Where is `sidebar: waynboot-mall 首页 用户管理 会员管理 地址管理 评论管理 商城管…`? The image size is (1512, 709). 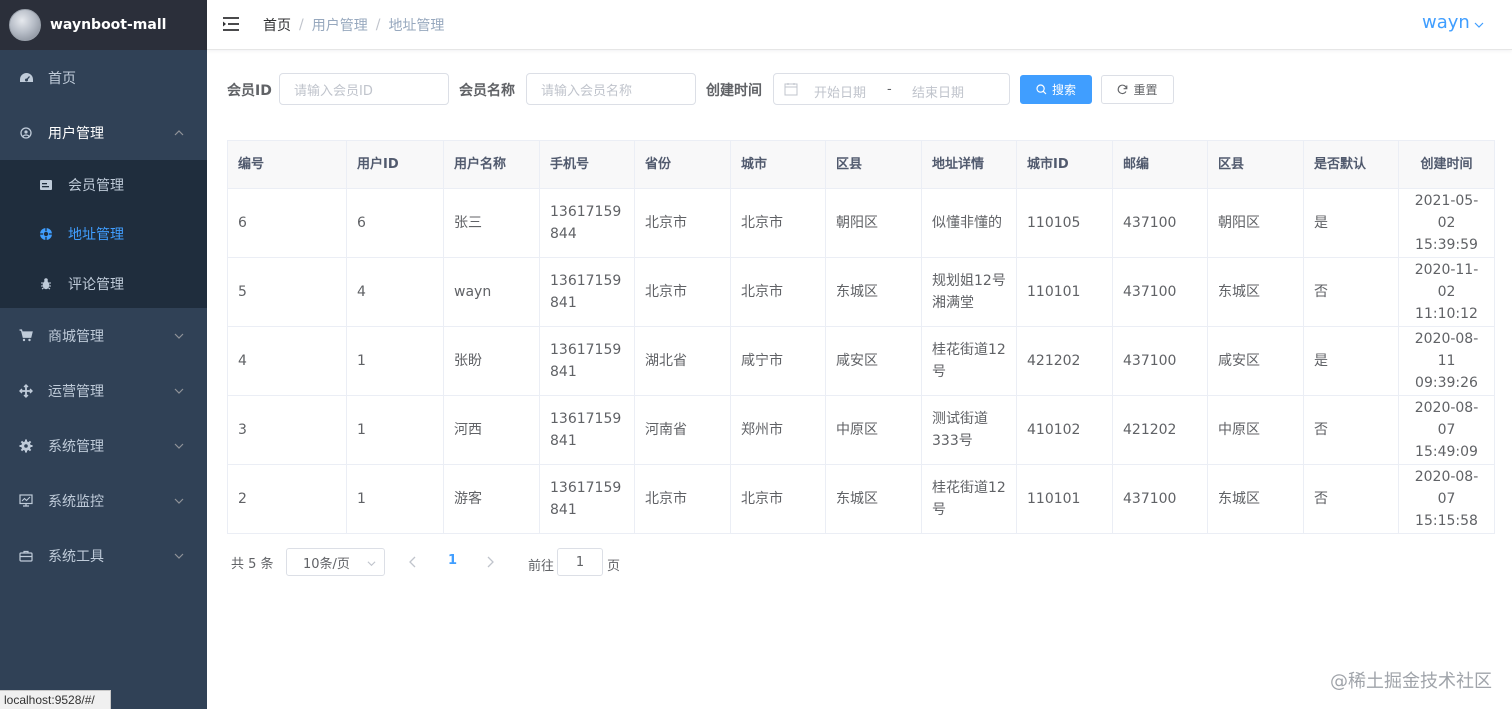
sidebar: waynboot-mall 首页 用户管理 会员管理 地址管理 评论管理 商城管… is located at coordinates (103, 354).